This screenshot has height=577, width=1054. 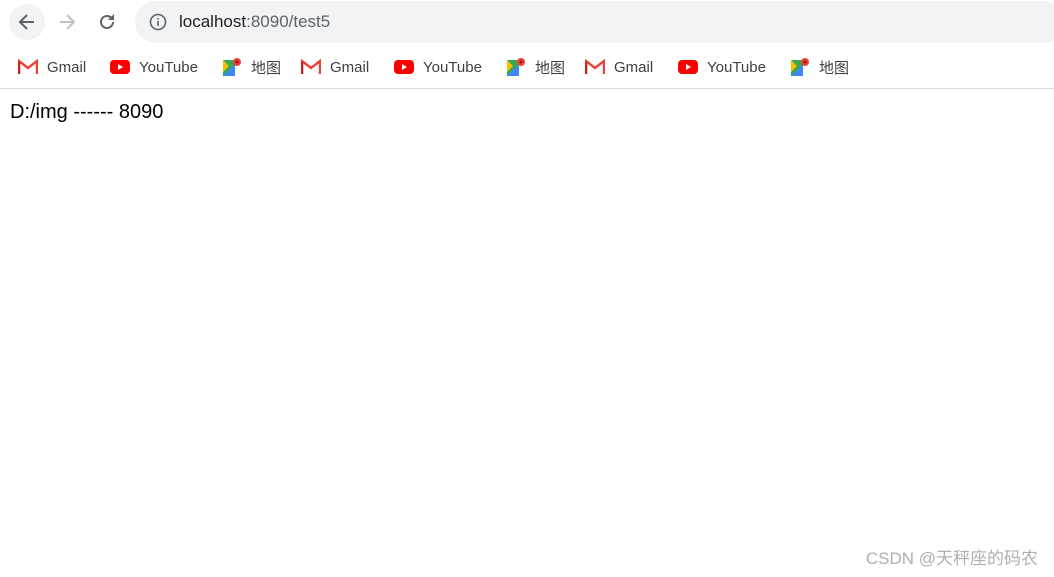 I want to click on arrow-left-icon, so click(x=26, y=22).